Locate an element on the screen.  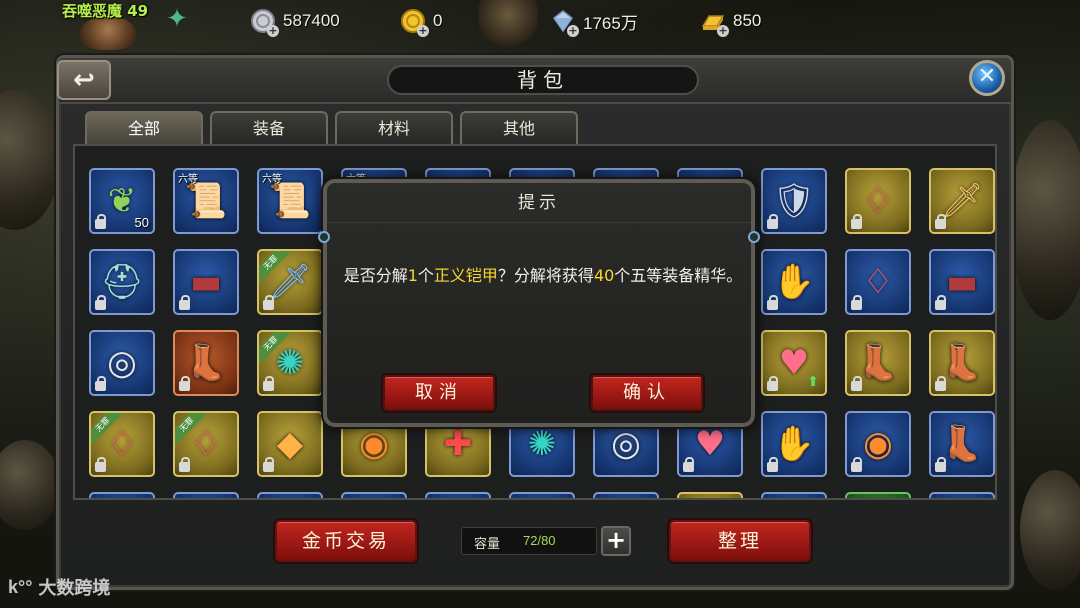
msg-text: 是否分解 is located at coordinates (375, 275).